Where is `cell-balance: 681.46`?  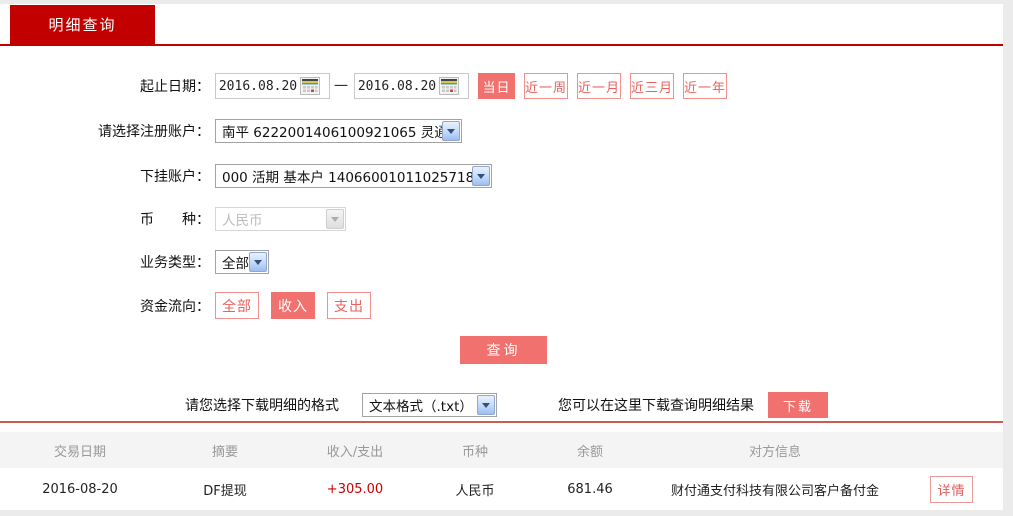
cell-balance: 681.46 is located at coordinates (590, 489).